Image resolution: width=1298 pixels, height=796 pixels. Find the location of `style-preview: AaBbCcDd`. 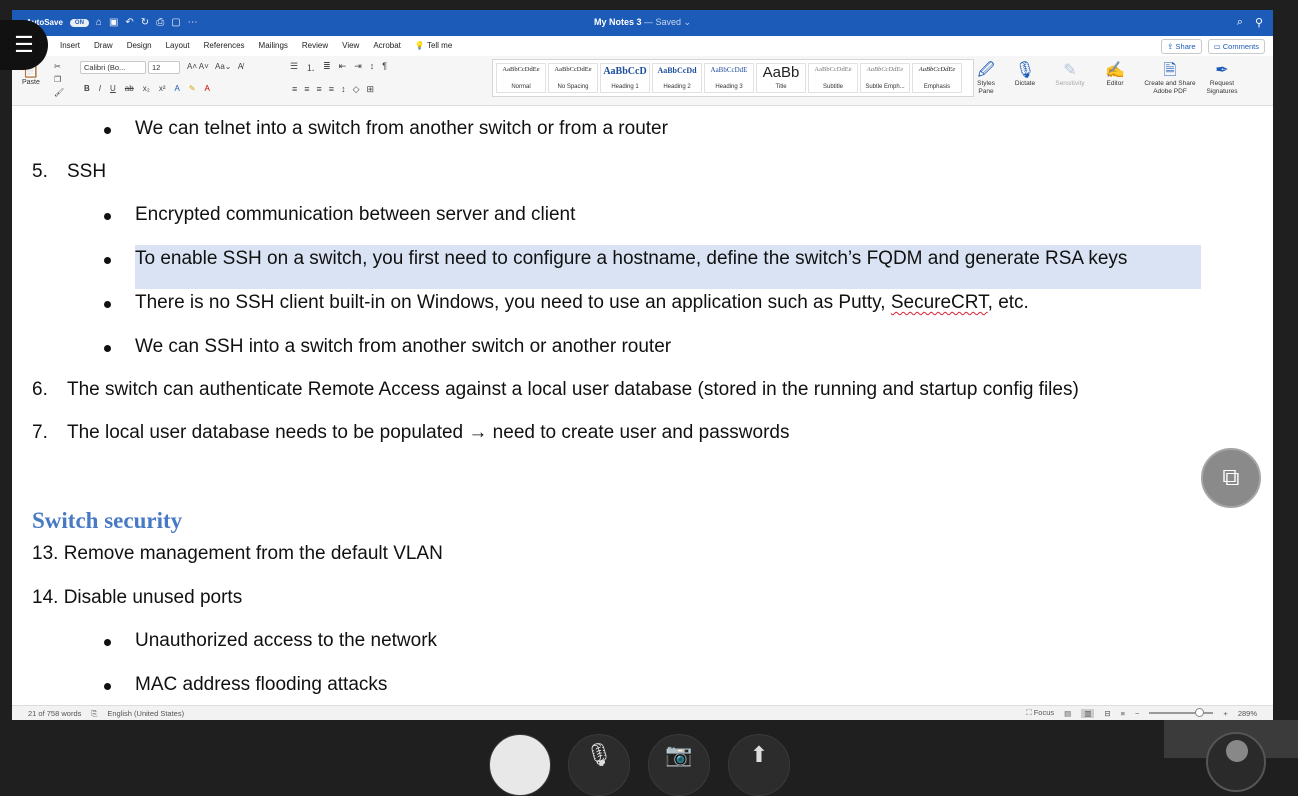

style-preview: AaBbCcDd is located at coordinates (677, 70).